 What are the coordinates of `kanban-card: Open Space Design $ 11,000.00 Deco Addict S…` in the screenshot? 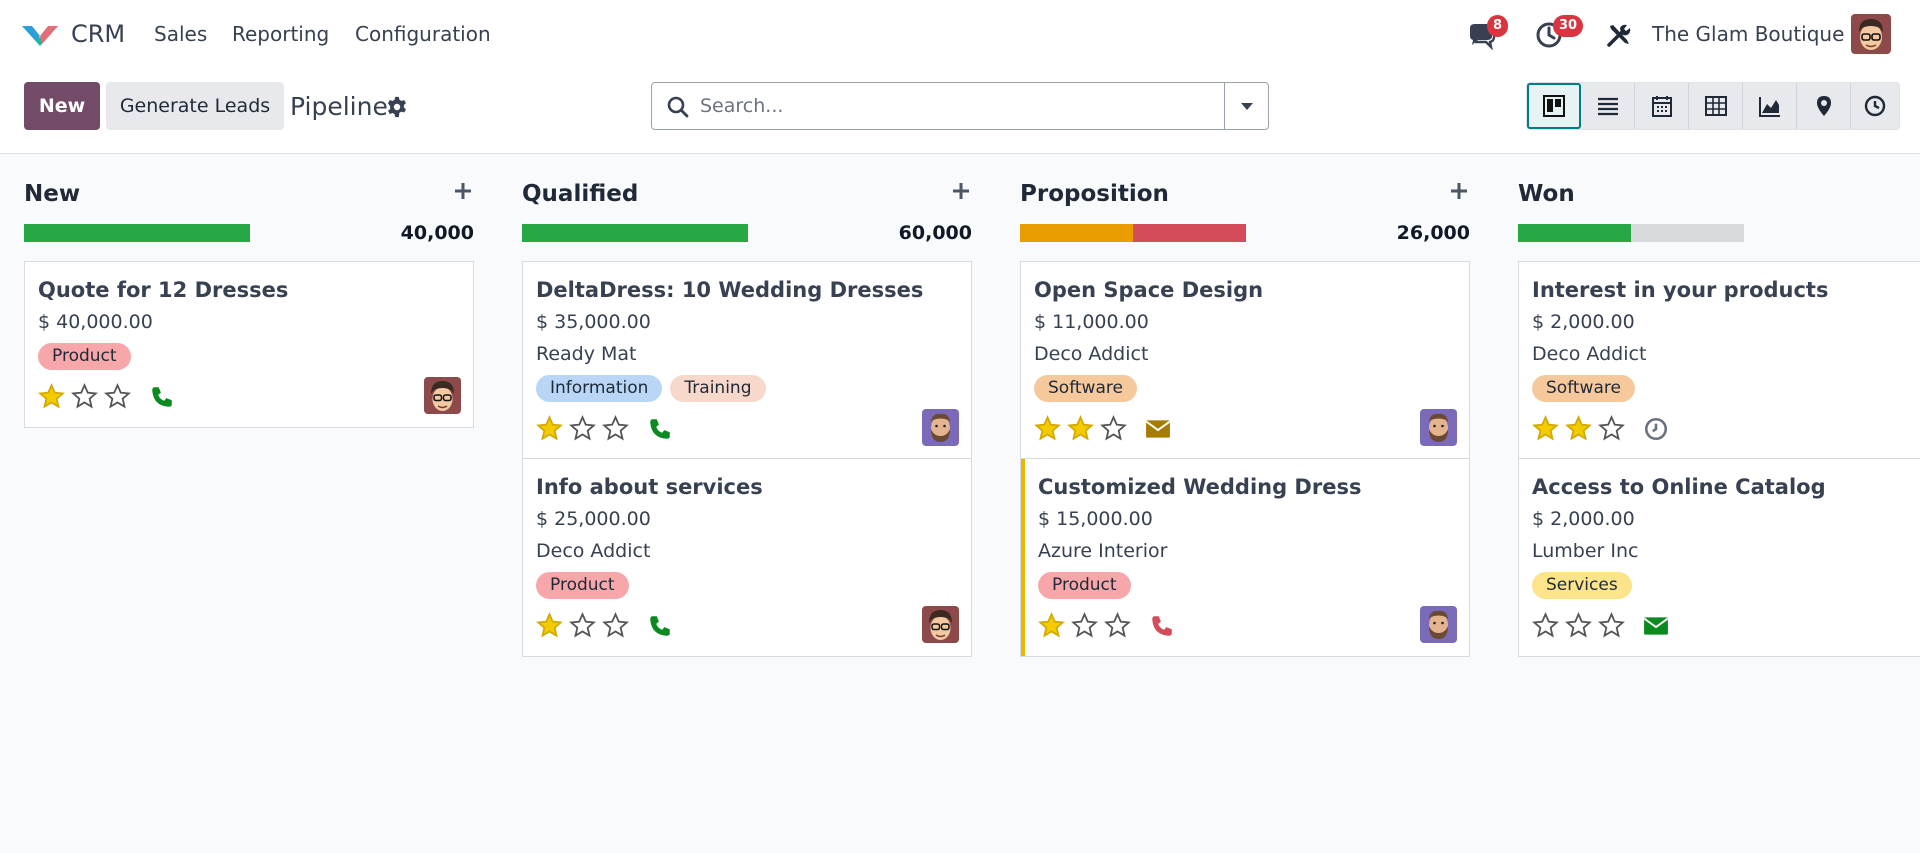 It's located at (1245, 360).